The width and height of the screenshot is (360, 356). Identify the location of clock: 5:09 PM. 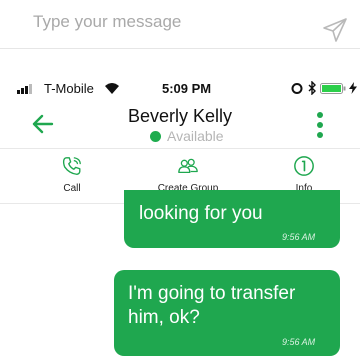
(187, 88).